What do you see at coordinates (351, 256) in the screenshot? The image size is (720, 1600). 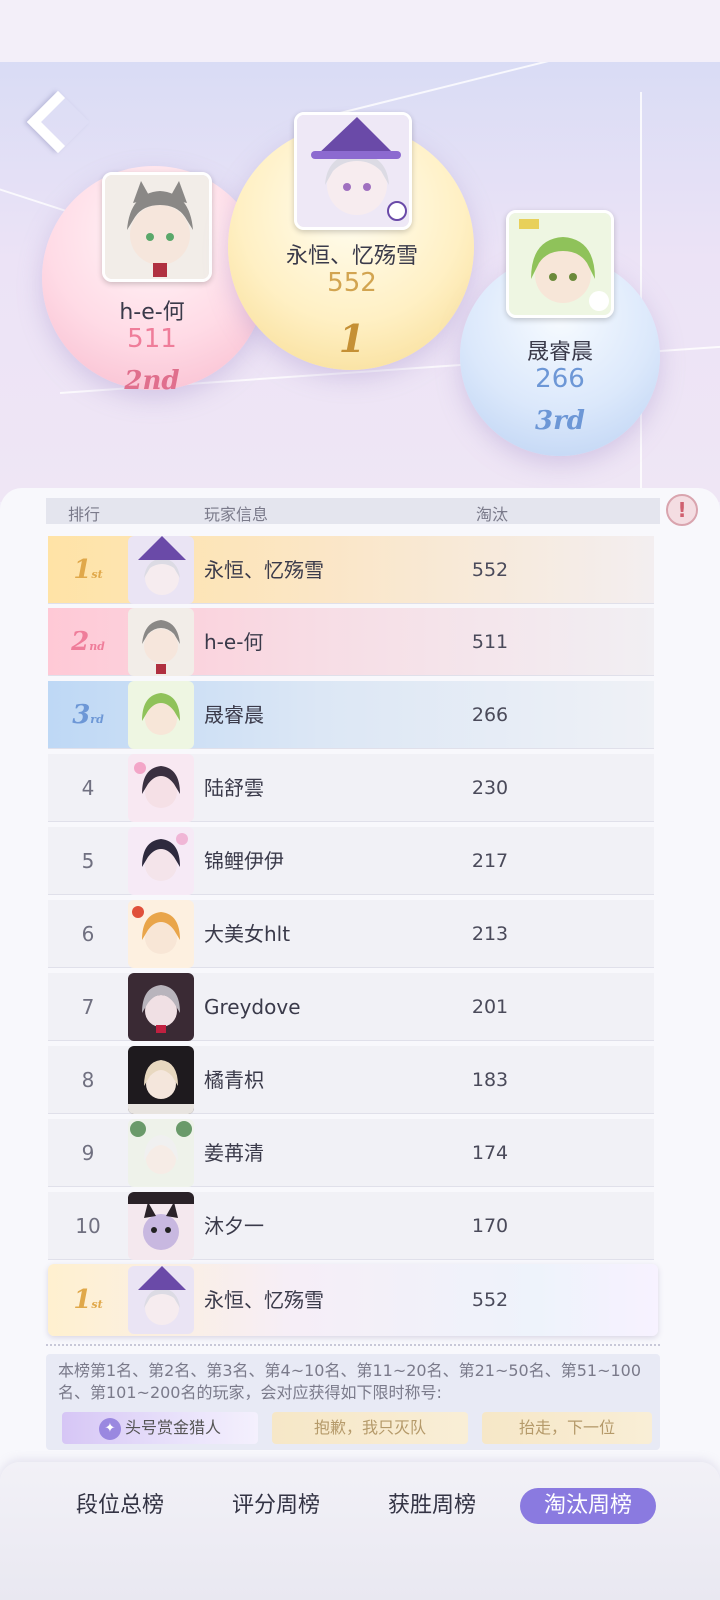 I see `podium-first-name: 永恒、忆殇雪` at bounding box center [351, 256].